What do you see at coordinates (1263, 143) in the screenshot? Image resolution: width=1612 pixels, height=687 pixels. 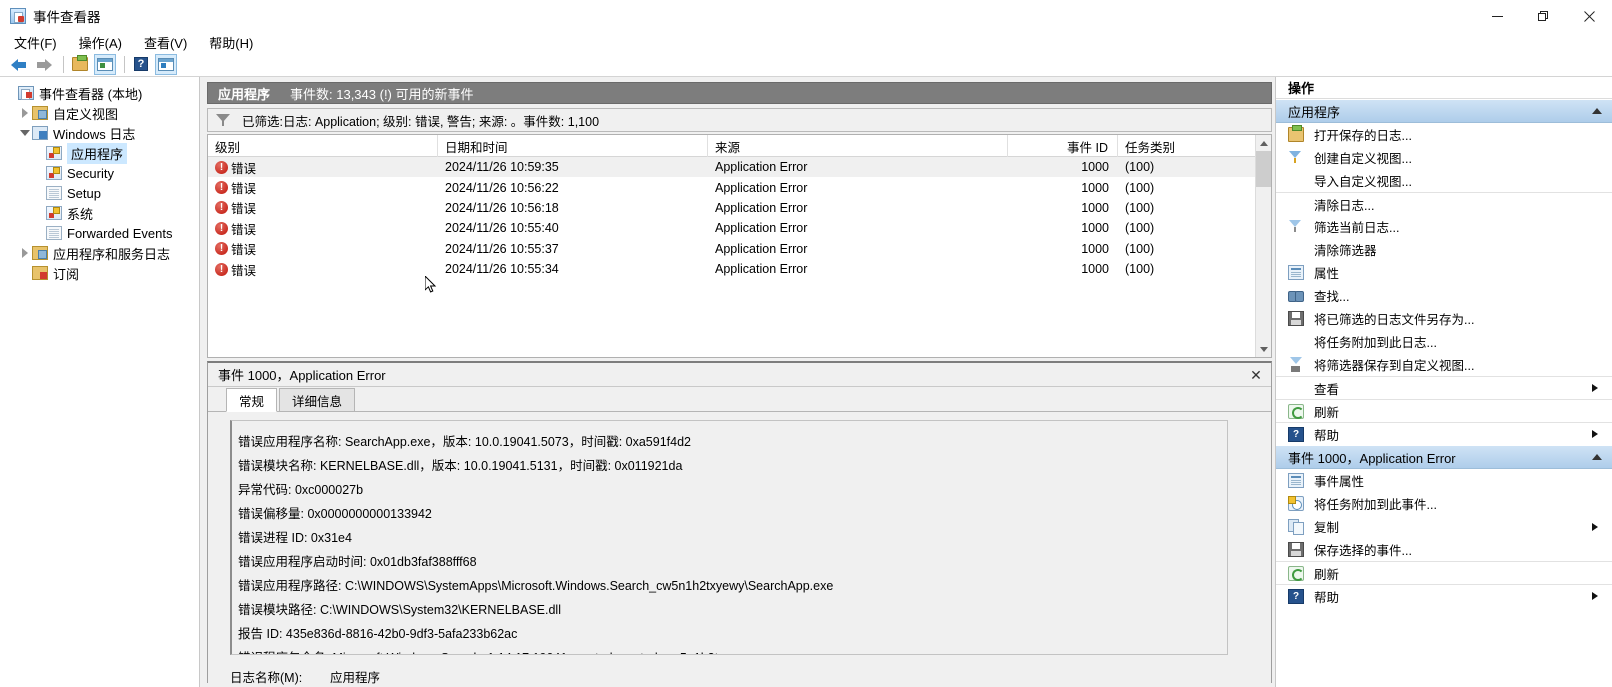 I see `scroll-up-button` at bounding box center [1263, 143].